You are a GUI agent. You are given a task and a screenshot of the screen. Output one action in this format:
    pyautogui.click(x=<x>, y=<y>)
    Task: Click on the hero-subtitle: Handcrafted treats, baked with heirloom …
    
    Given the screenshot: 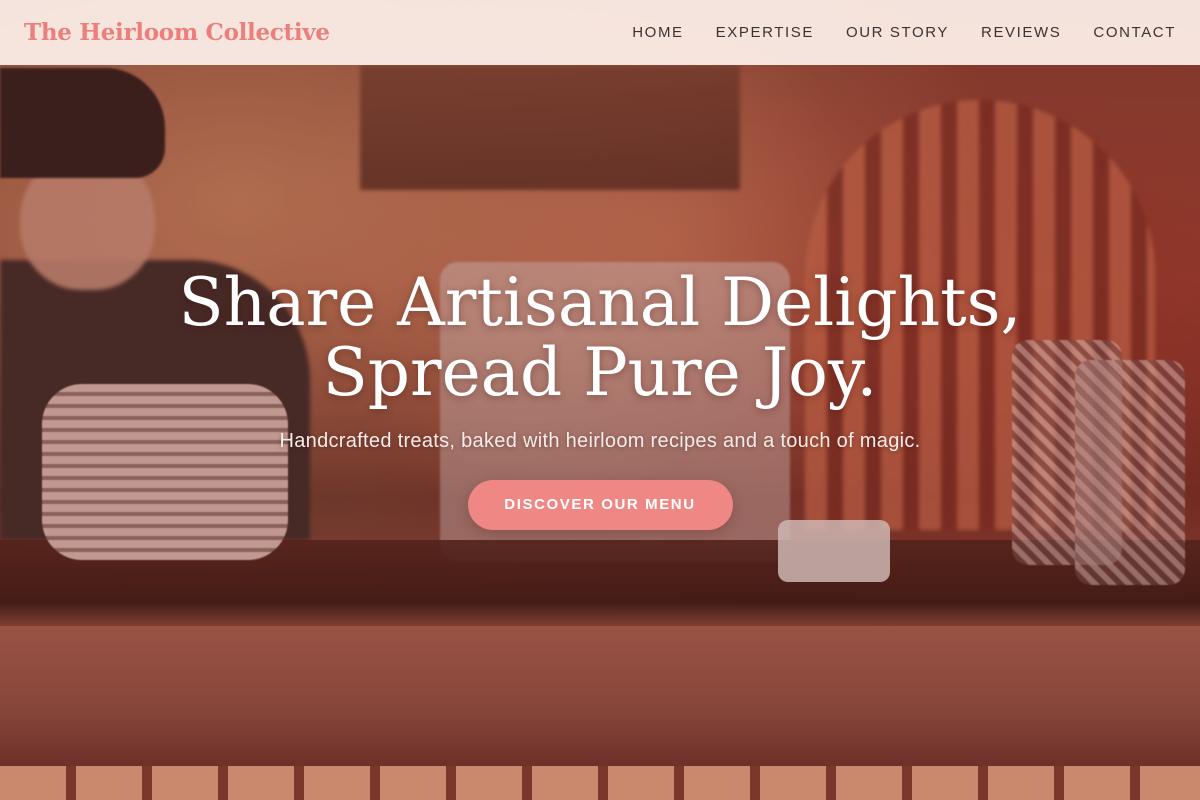 What is the action you would take?
    pyautogui.click(x=600, y=441)
    